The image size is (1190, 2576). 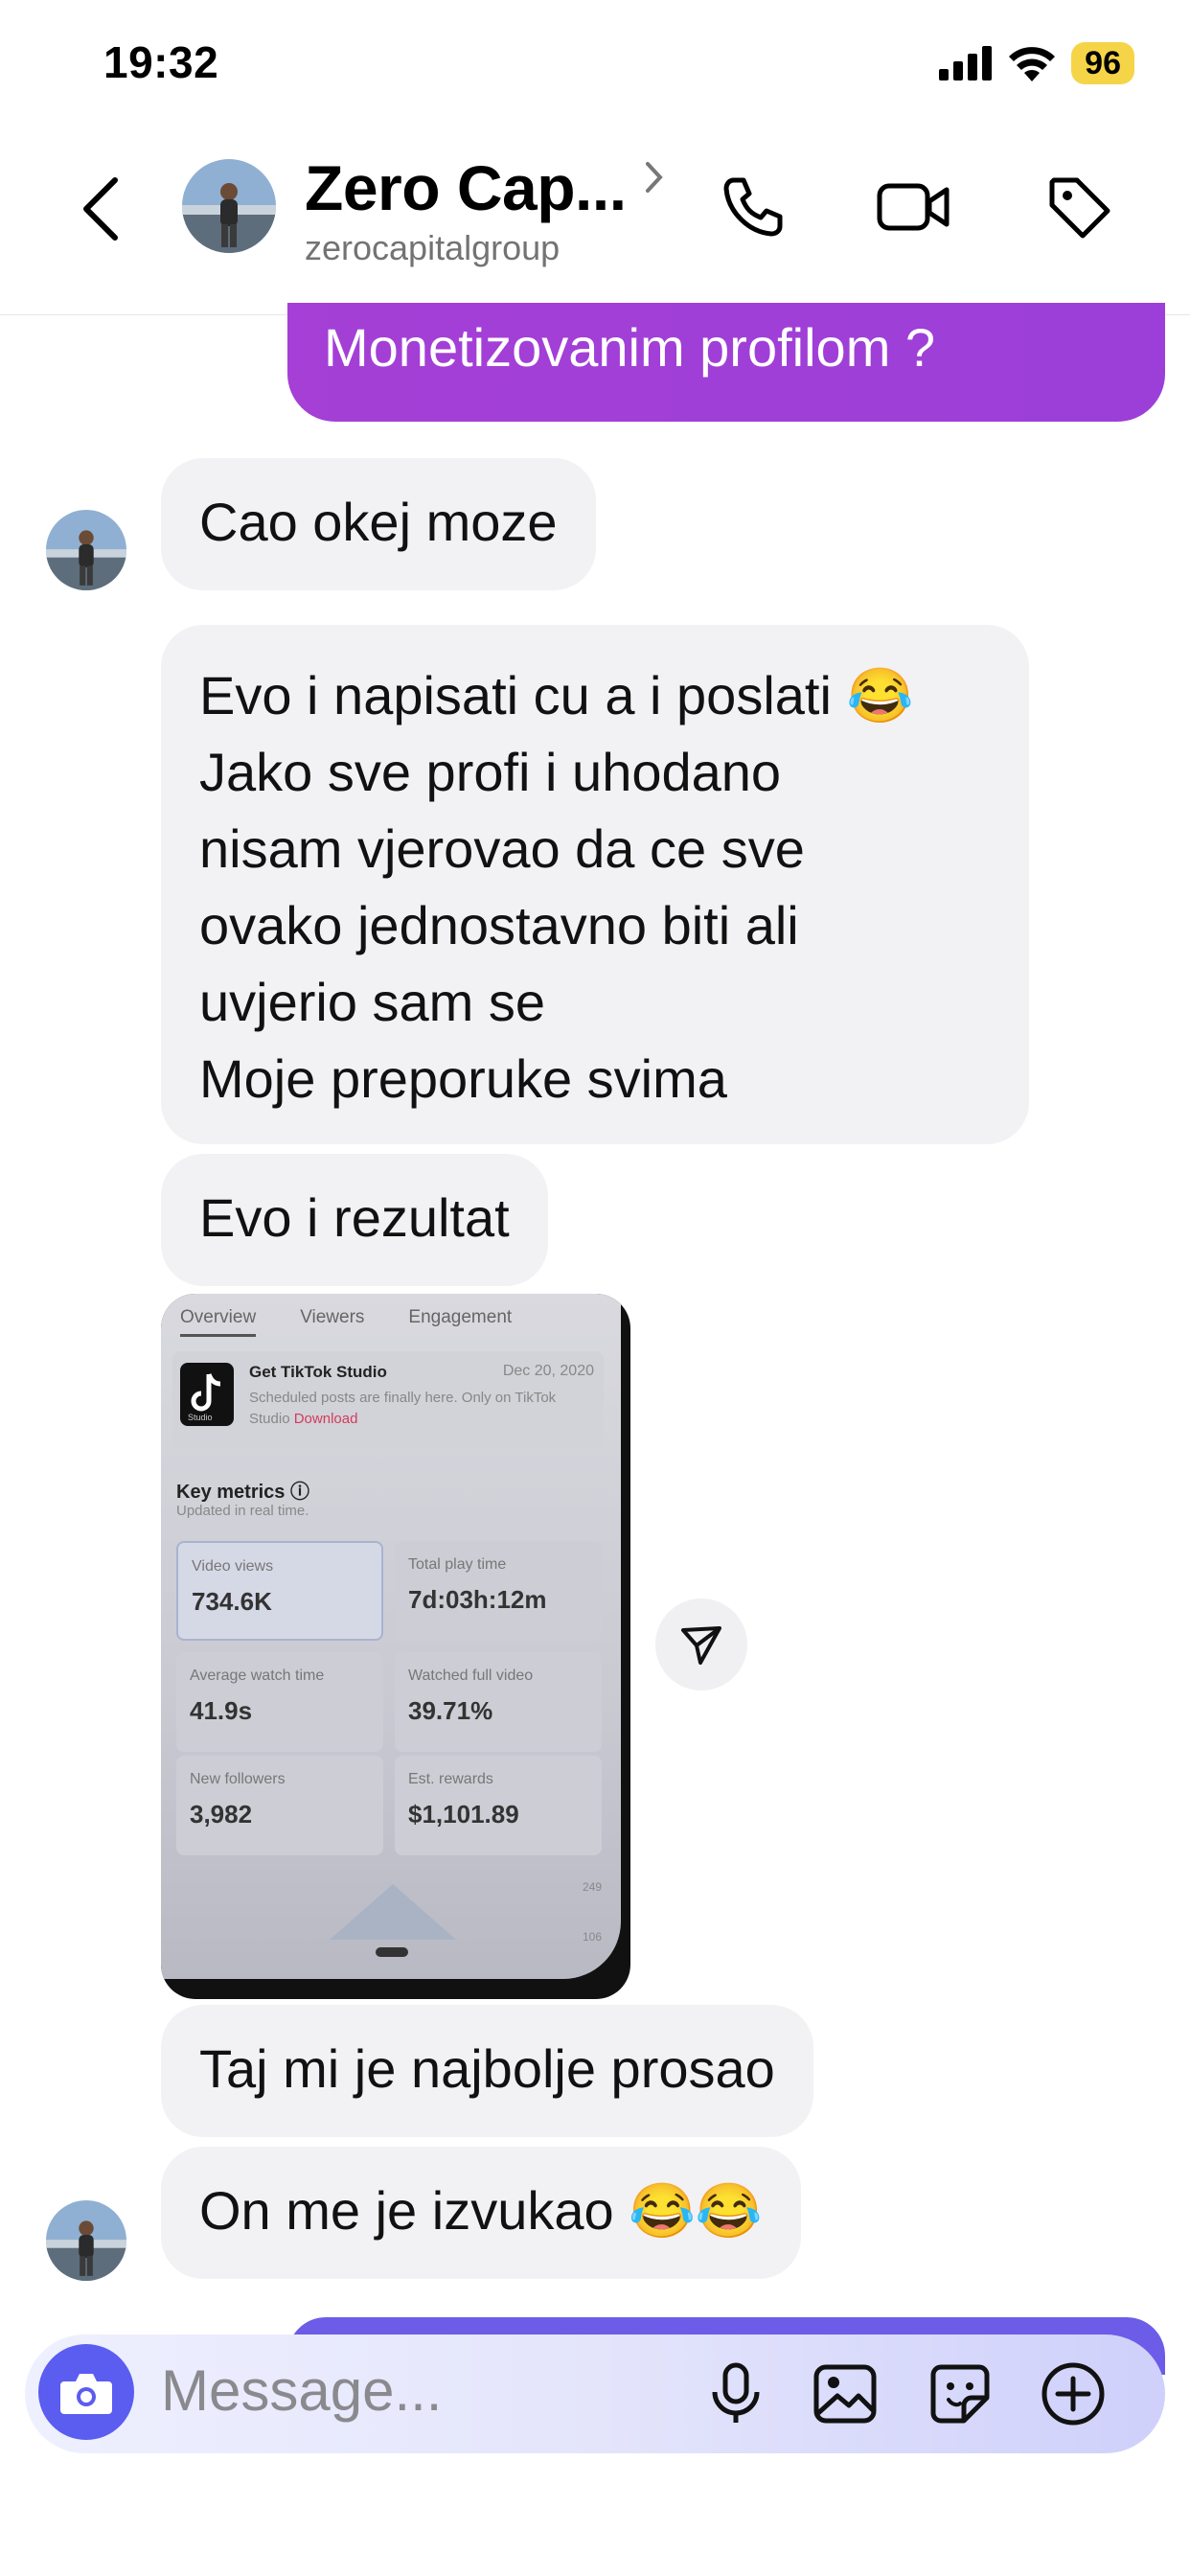 I want to click on metric-card: Watched full video 39.71%, so click(x=499, y=1702).